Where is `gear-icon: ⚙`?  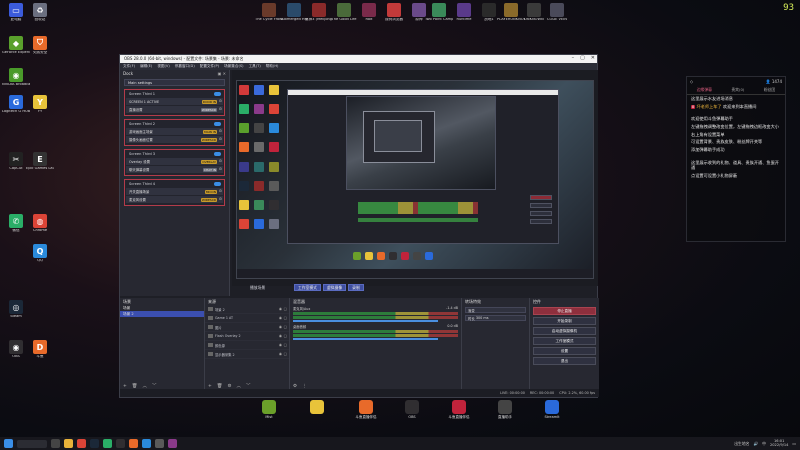
gear-icon: ⚙ is located at coordinates (295, 386).